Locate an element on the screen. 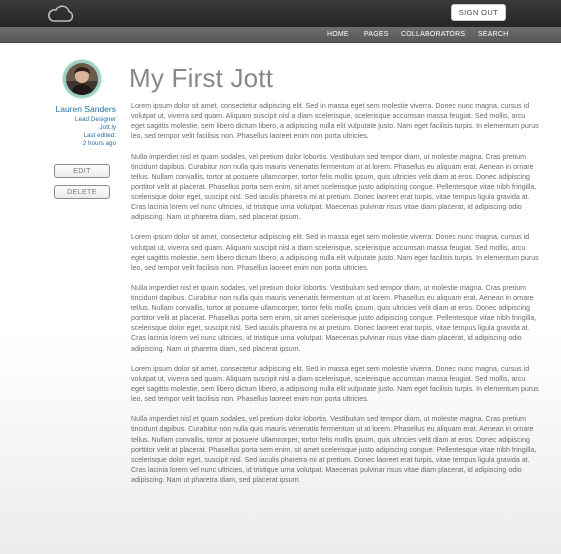 The width and height of the screenshot is (561, 554). last-edited-label: Last edited: is located at coordinates (99, 135).